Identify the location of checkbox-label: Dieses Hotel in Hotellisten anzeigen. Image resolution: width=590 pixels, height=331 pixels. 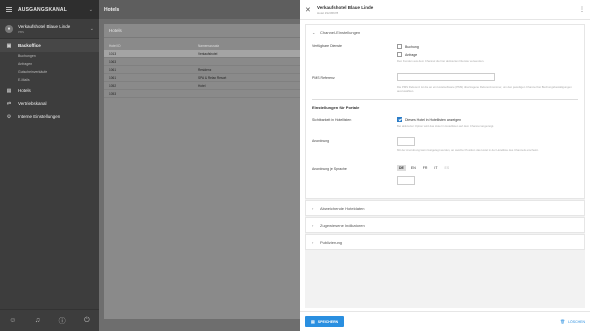
(433, 119).